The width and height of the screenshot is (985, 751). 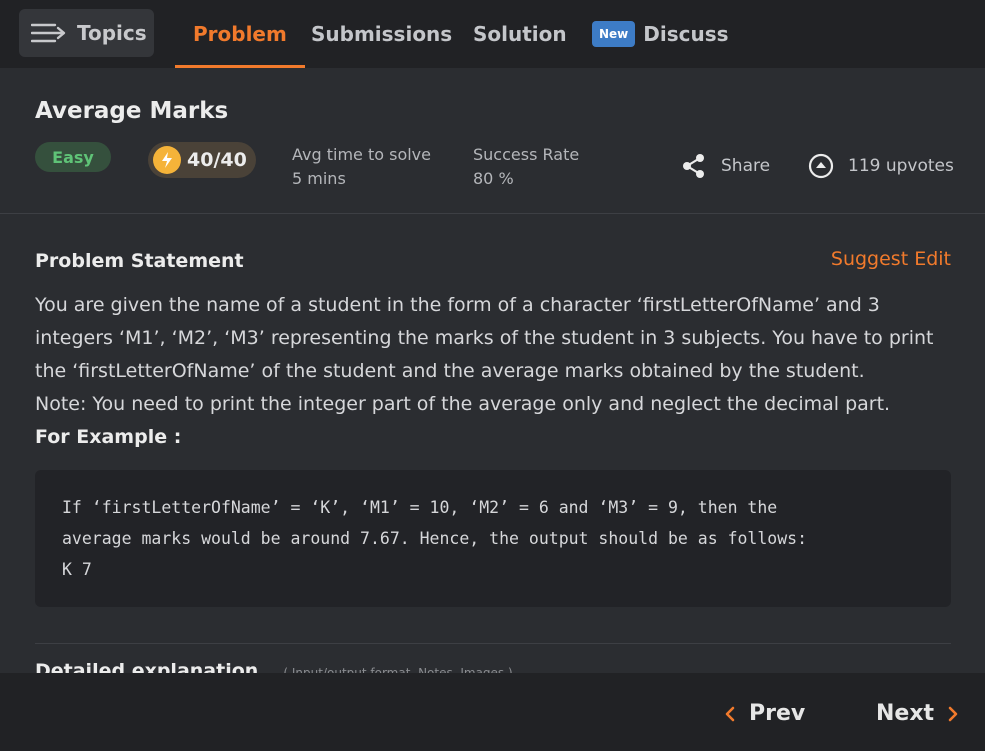 I want to click on chevron-left-icon, so click(x=730, y=713).